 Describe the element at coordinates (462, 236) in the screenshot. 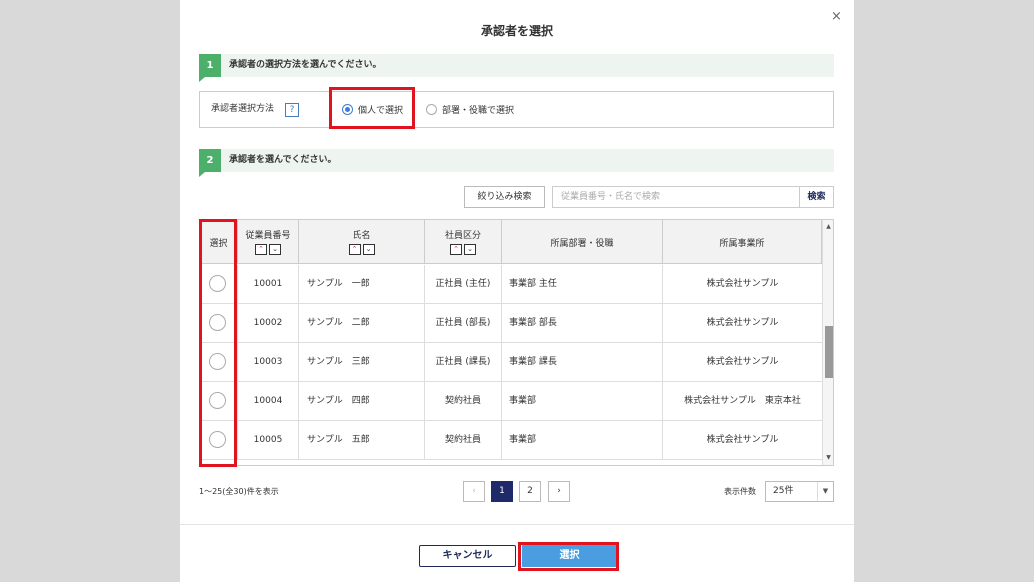

I see `header-emp-type-label: 社員区分` at that location.